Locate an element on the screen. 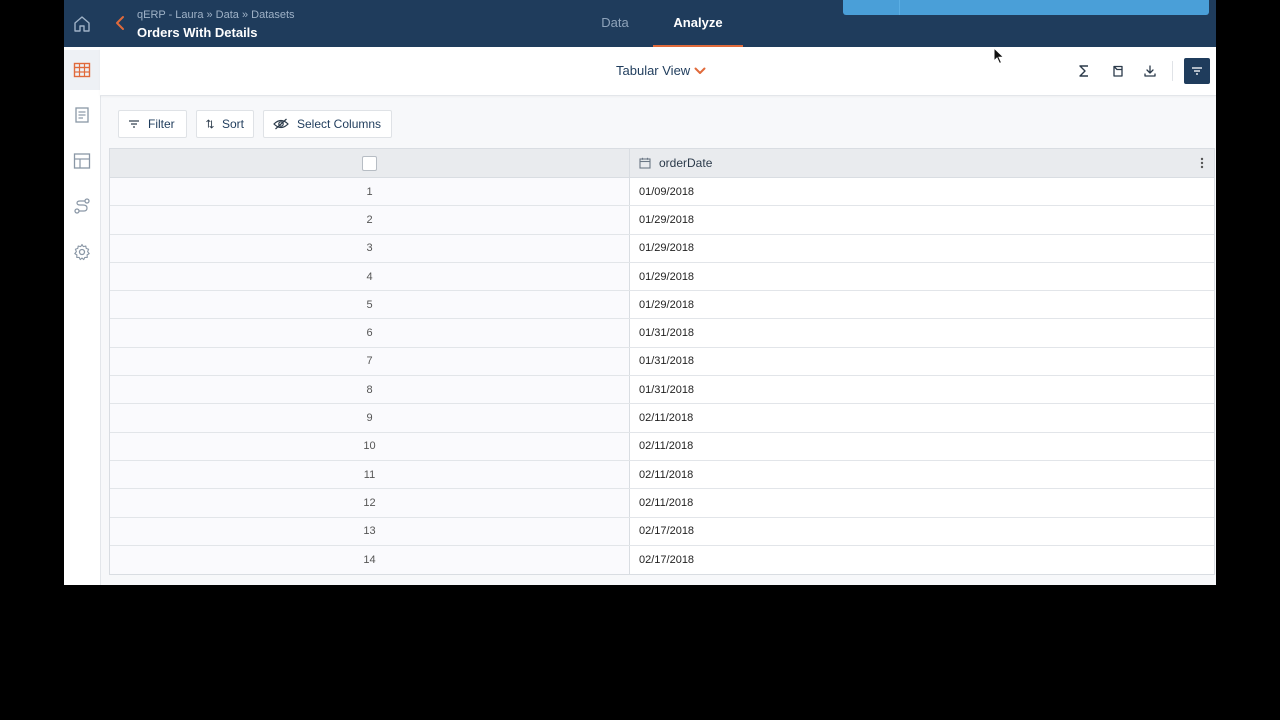 This screenshot has width=1280, height=720. select-all-checkbox is located at coordinates (369, 163).